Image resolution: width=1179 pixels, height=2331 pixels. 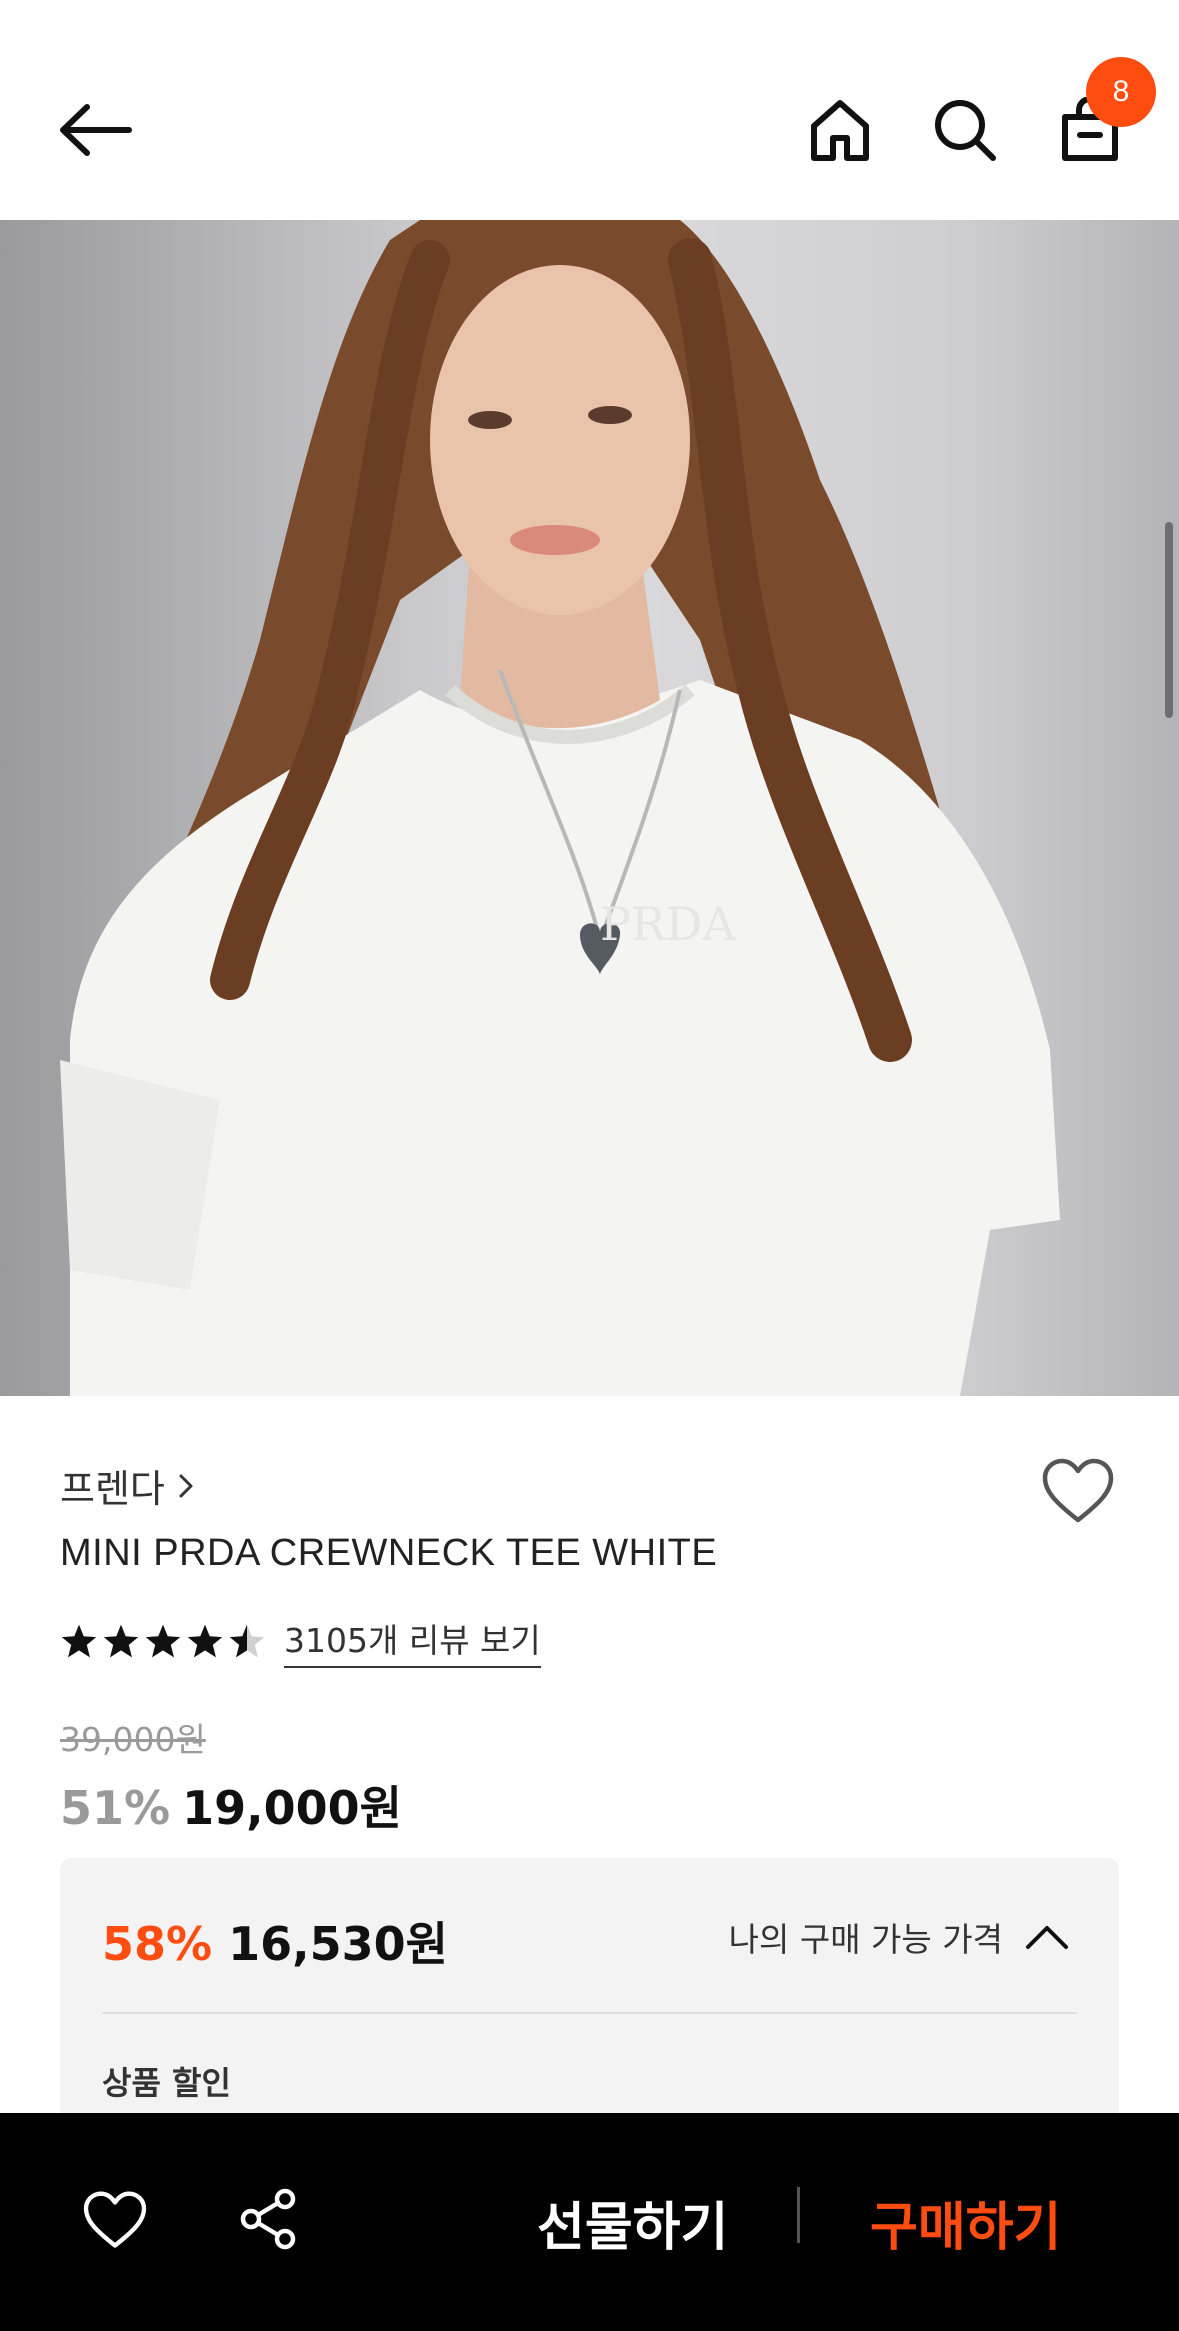 I want to click on gift-button: 선물하기, so click(x=632, y=2222).